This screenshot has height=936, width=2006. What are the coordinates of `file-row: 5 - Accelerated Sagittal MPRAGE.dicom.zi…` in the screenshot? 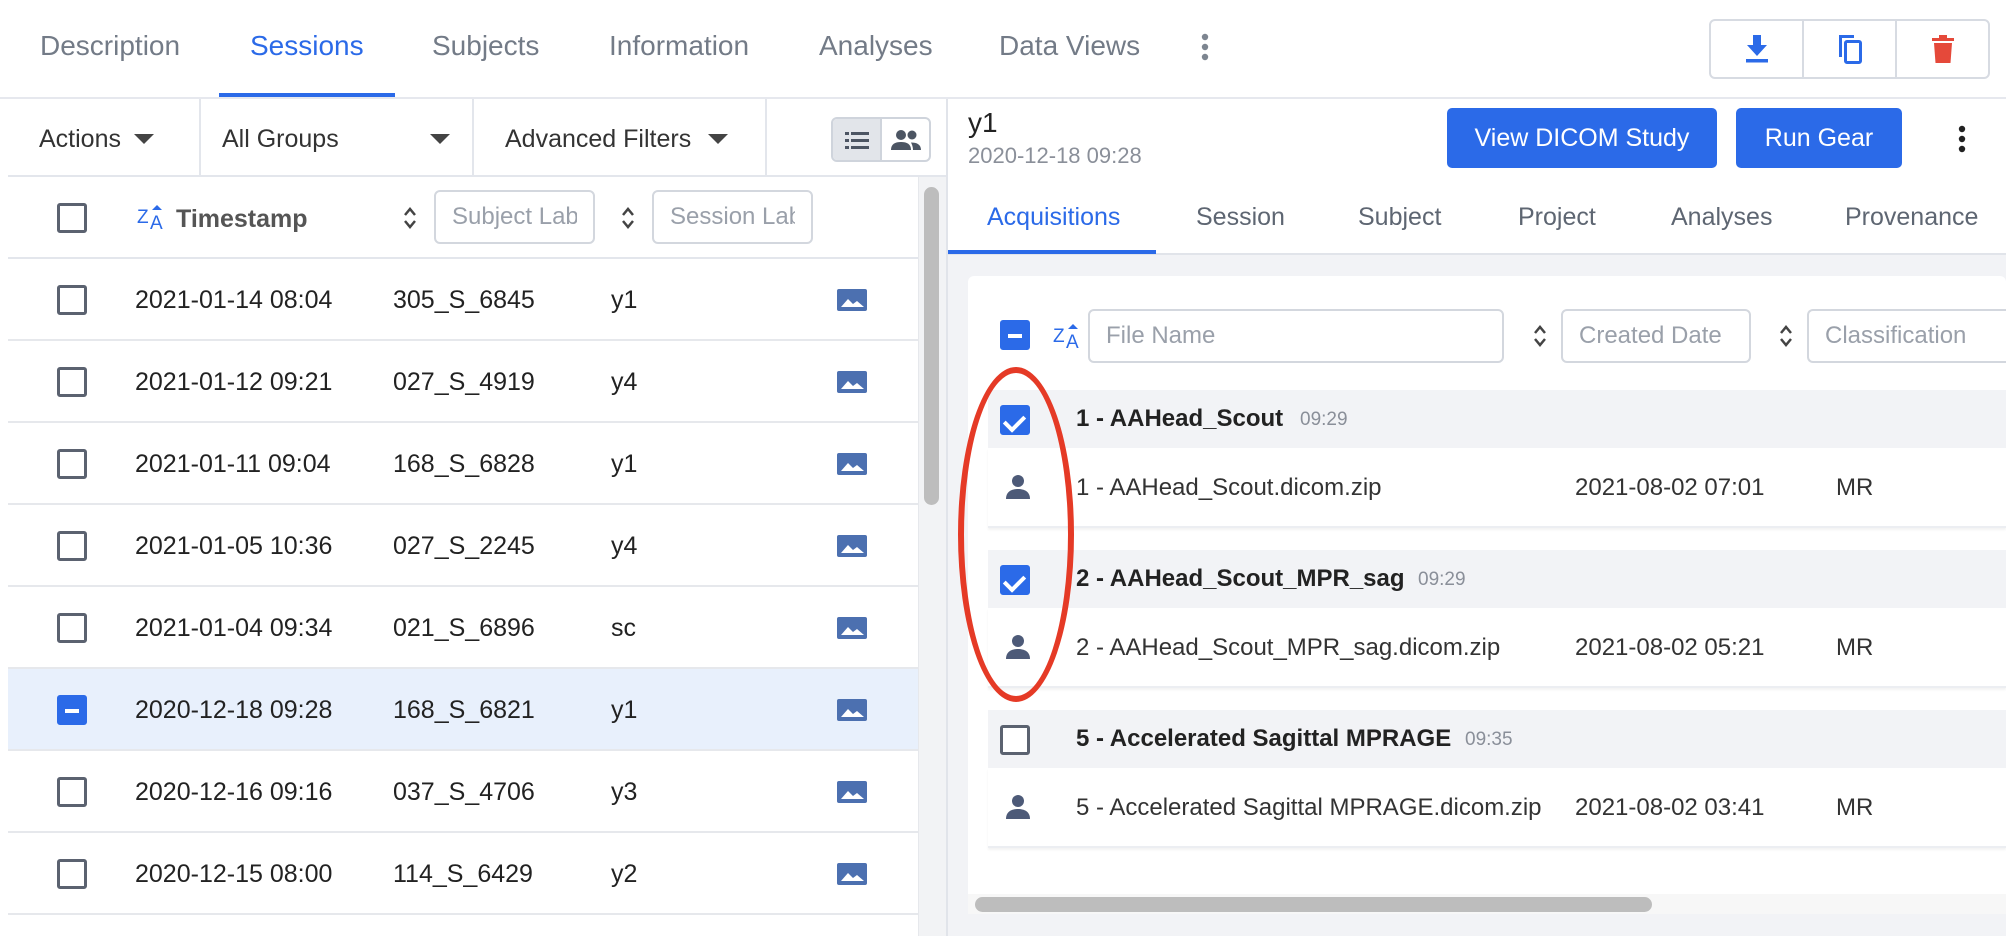 It's located at (1497, 808).